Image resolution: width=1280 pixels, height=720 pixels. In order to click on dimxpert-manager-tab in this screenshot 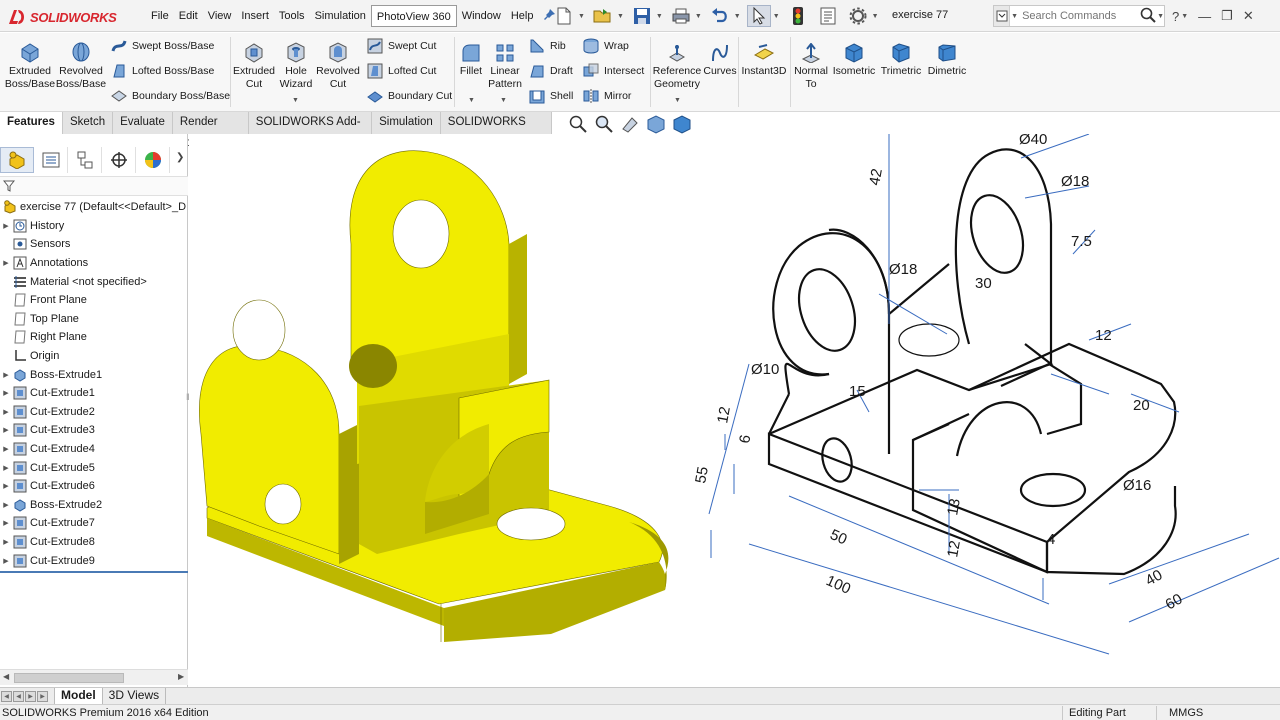, I will do `click(119, 160)`.